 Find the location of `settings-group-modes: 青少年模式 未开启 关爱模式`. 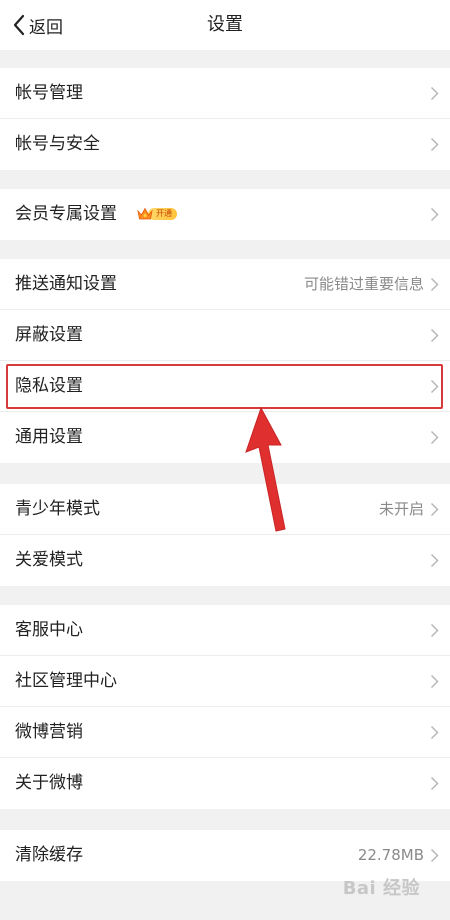

settings-group-modes: 青少年模式 未开启 关爱模式 is located at coordinates (225, 535).